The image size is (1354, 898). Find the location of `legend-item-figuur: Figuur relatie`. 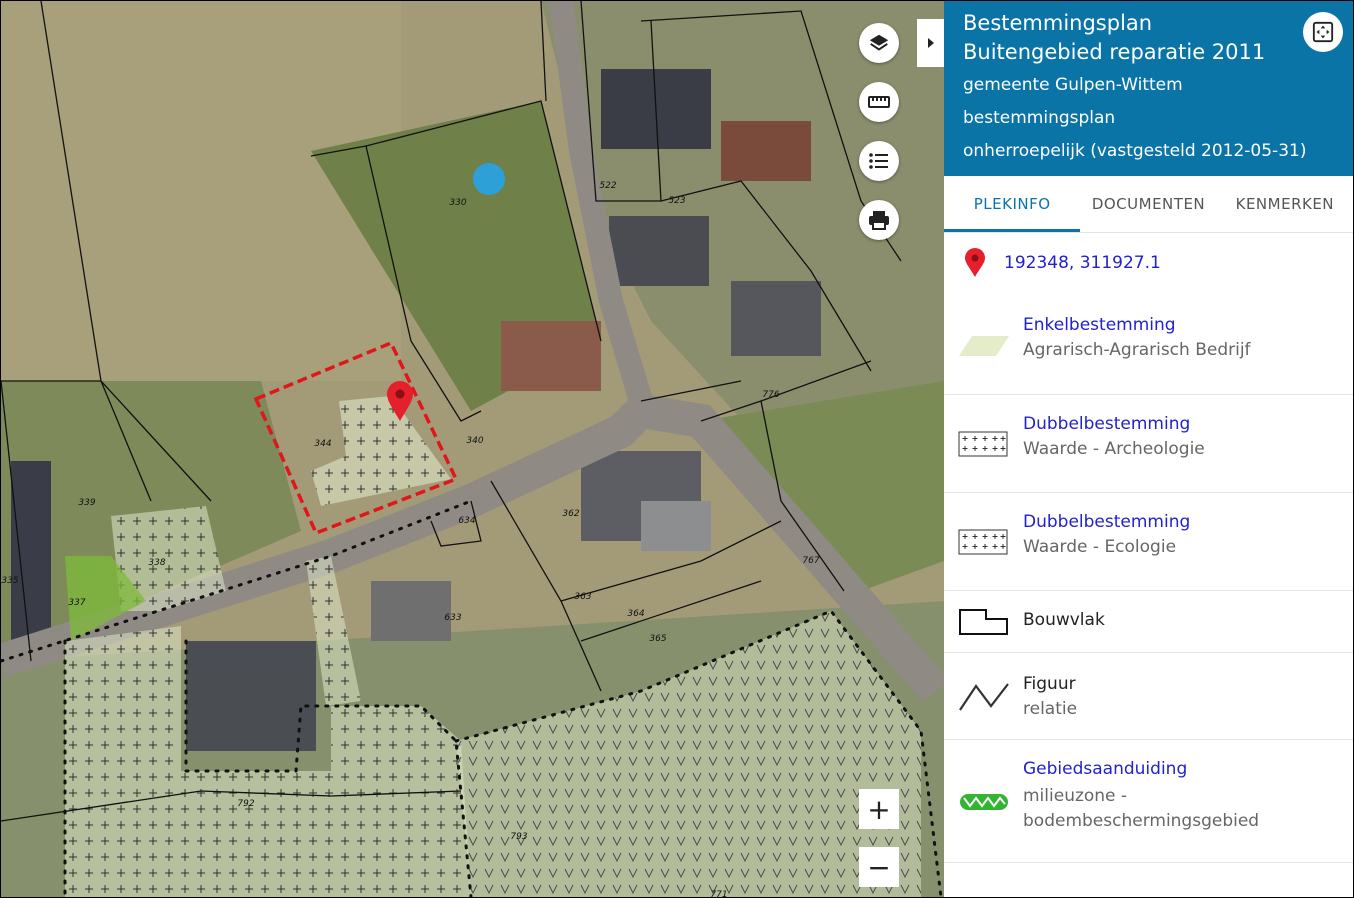

legend-item-figuur: Figuur relatie is located at coordinates (1148, 696).